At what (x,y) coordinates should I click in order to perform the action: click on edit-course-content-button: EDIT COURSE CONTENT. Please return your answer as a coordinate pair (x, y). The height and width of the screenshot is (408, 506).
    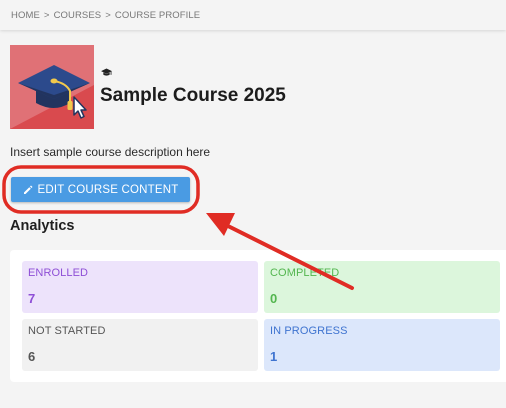
    Looking at the image, I should click on (100, 189).